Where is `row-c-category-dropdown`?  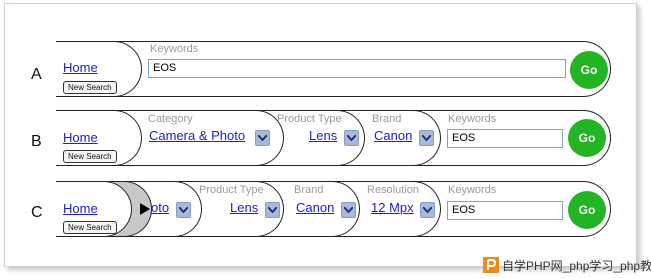 row-c-category-dropdown is located at coordinates (183, 210).